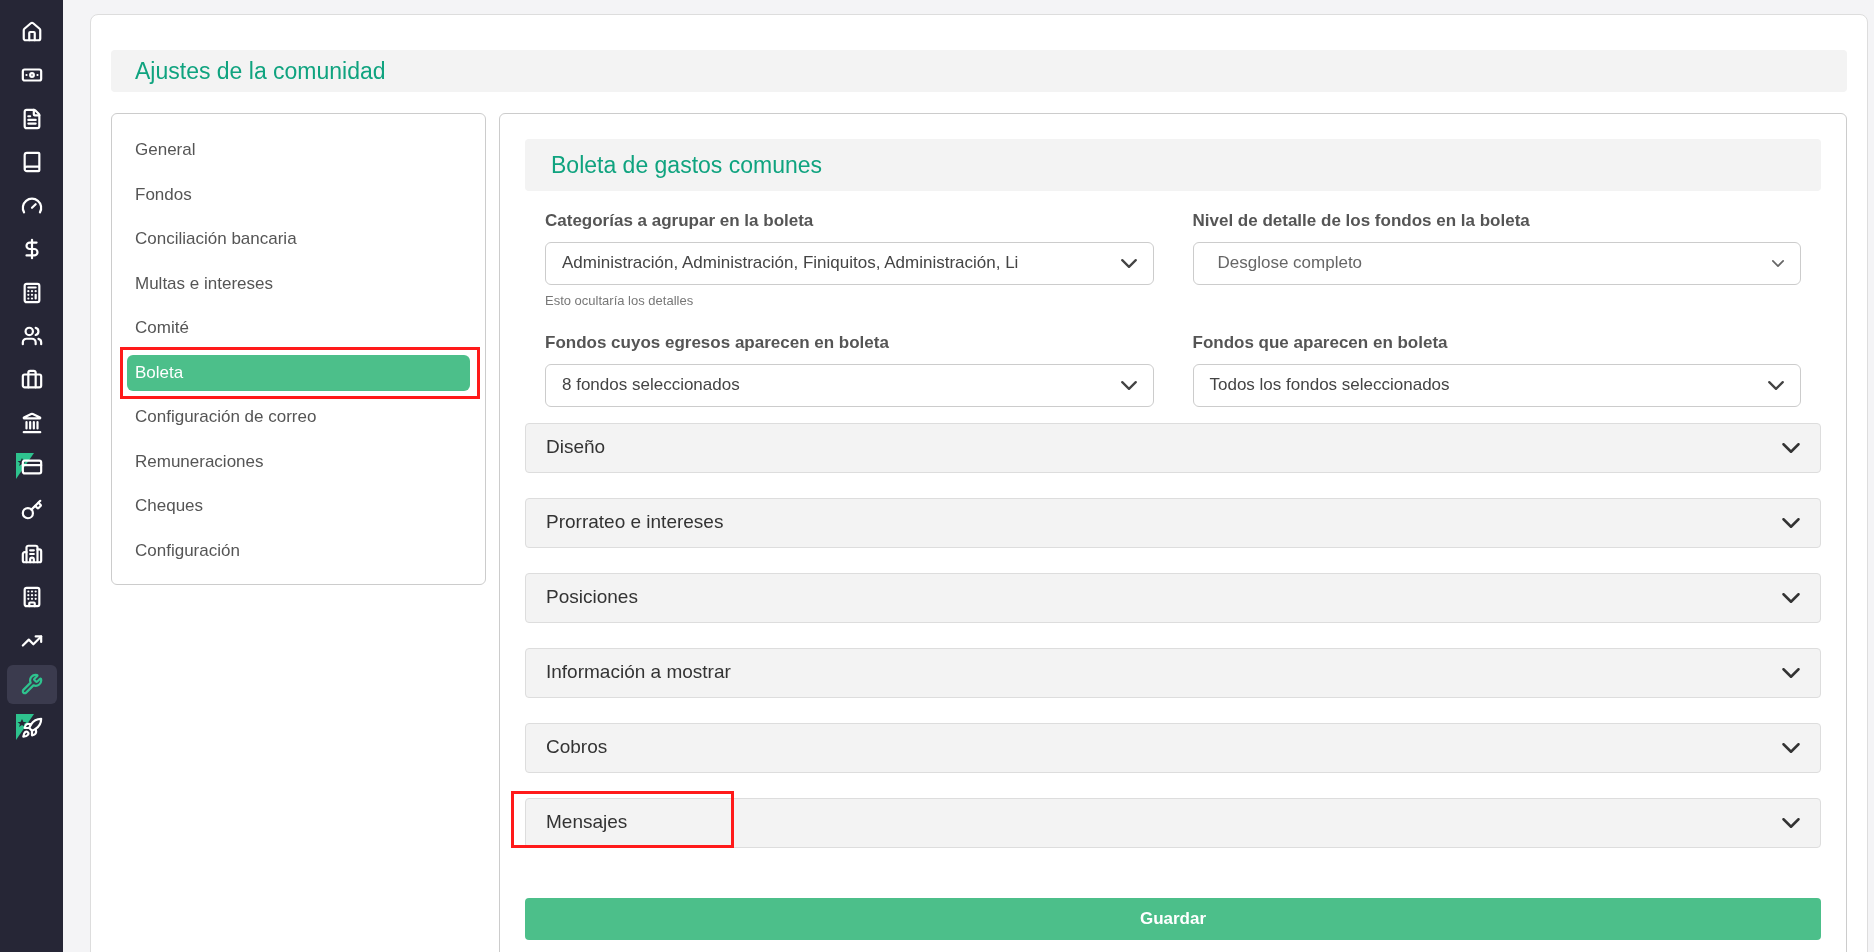 The image size is (1874, 952). What do you see at coordinates (31, 553) in the screenshot?
I see `building-icon` at bounding box center [31, 553].